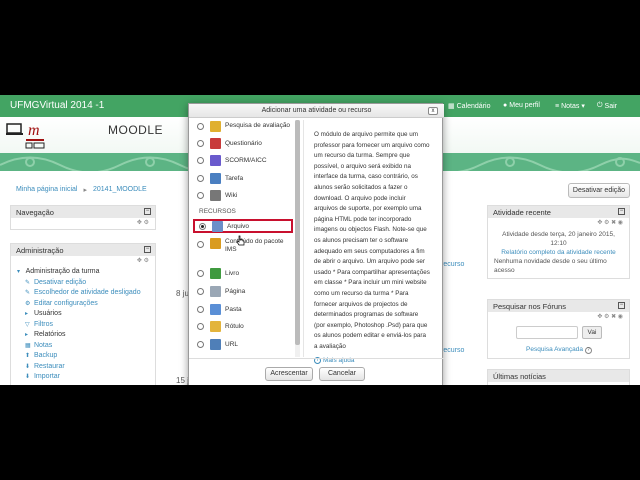 The width and height of the screenshot is (640, 480). I want to click on checklist-icon, so click(215, 143).